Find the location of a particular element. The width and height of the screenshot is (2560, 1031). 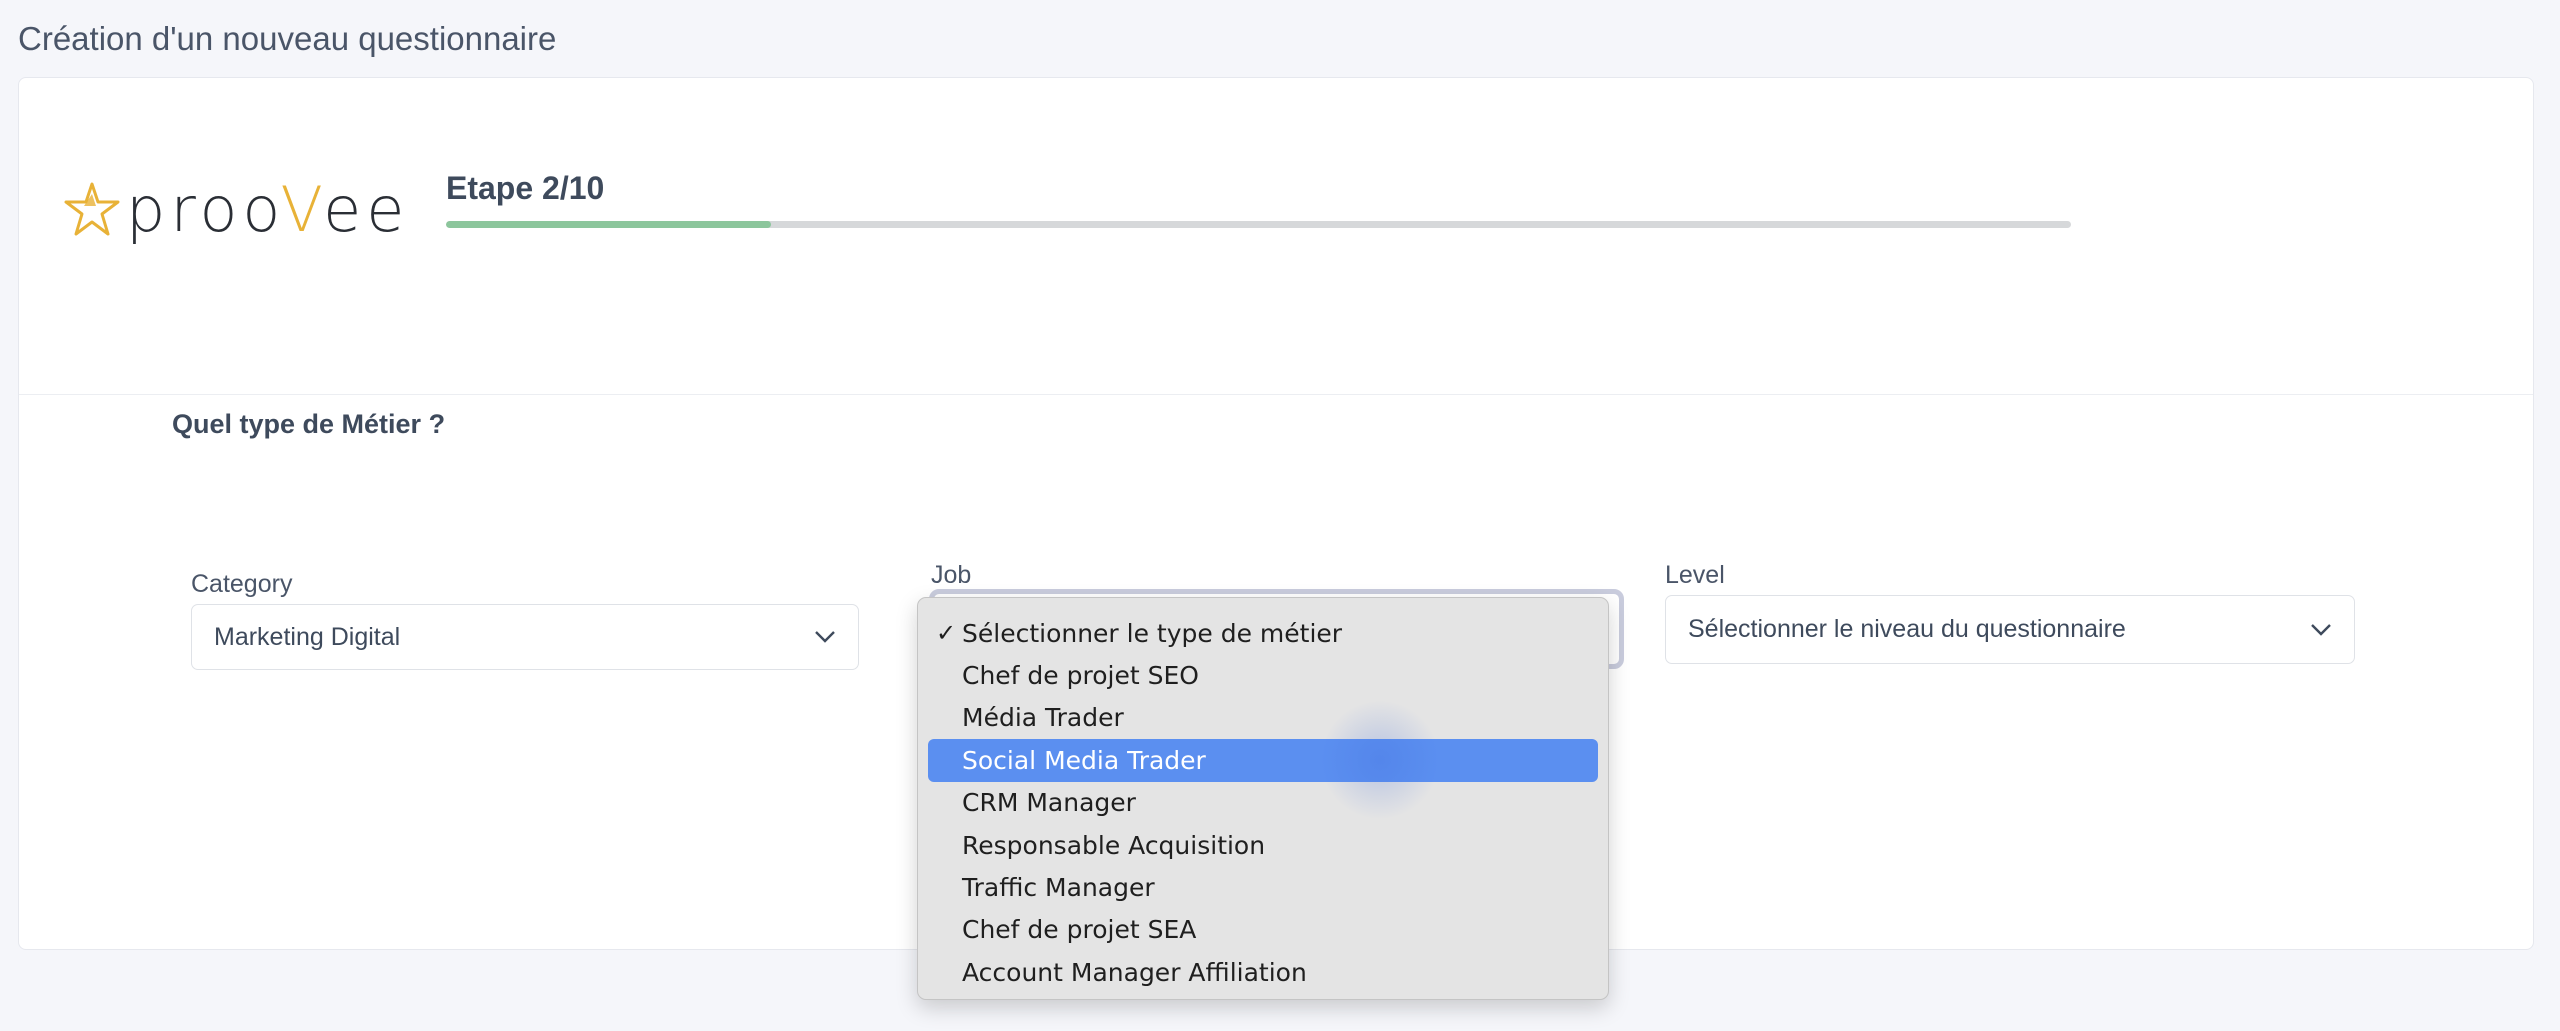

level-select: Sélectionner le niveau du questionnaire is located at coordinates (2010, 629).